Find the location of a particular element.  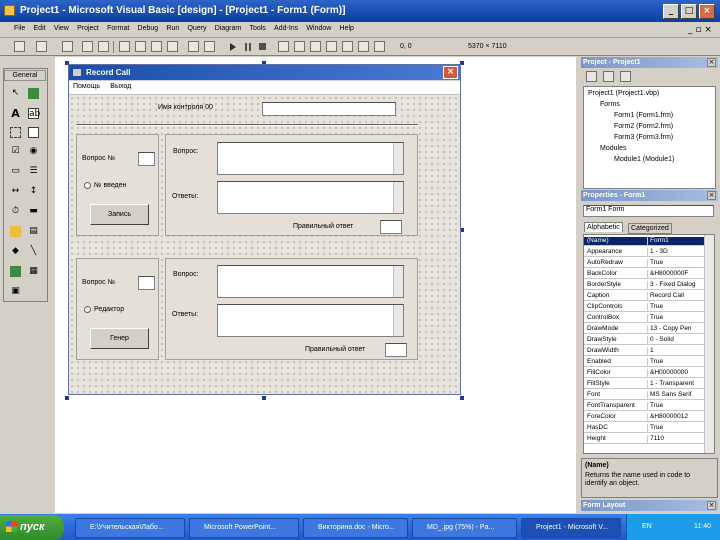

redo-icon is located at coordinates (209, 46).